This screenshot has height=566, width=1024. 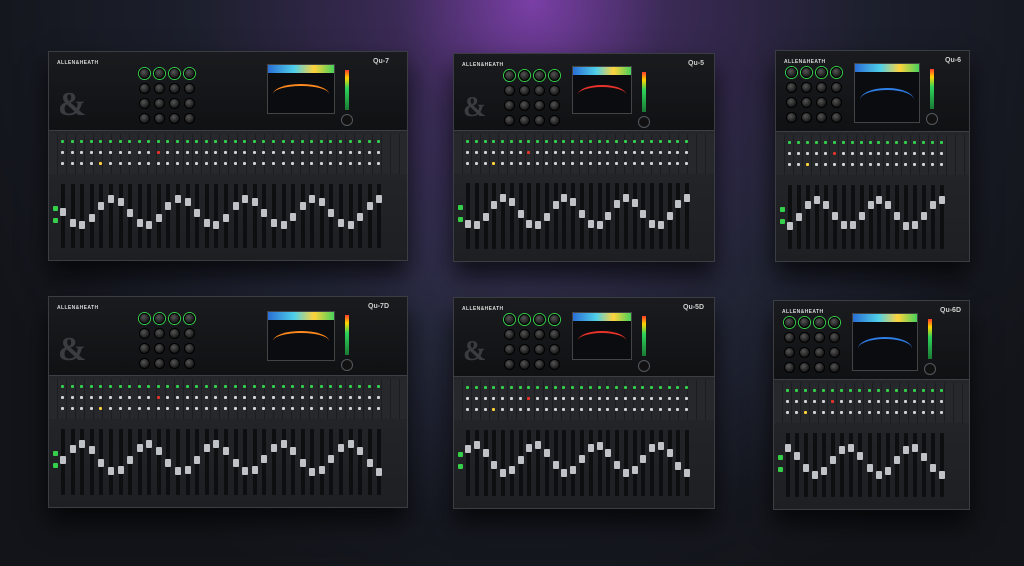 What do you see at coordinates (885, 342) in the screenshot?
I see `touch-screen` at bounding box center [885, 342].